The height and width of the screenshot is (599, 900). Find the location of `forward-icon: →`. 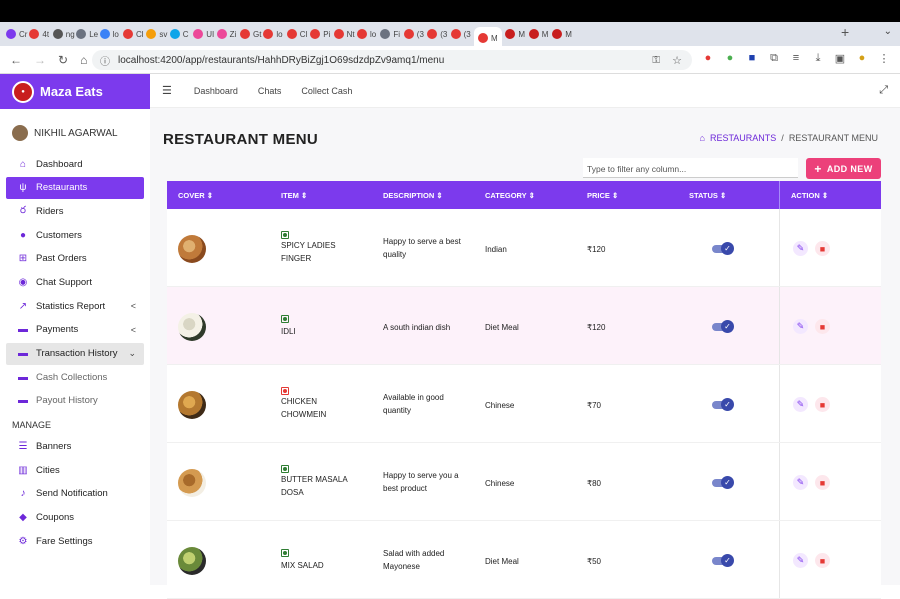

forward-icon: → is located at coordinates (40, 60).